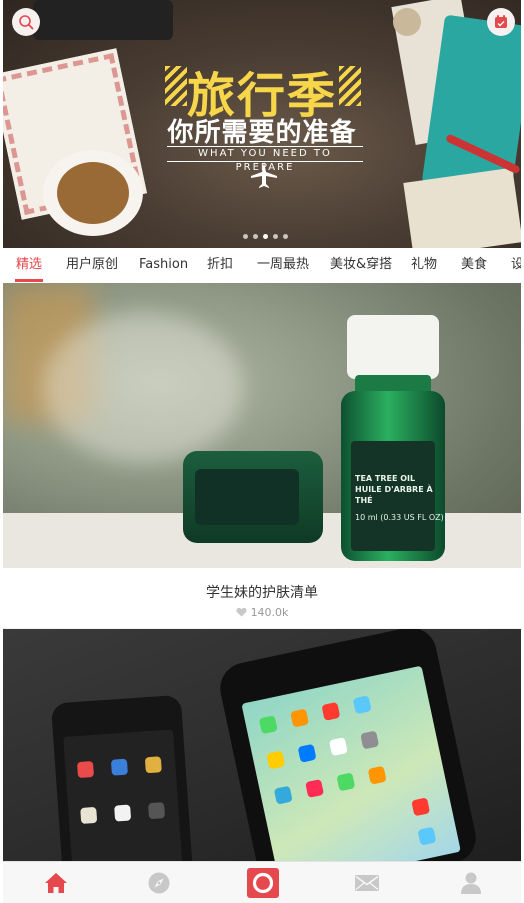 The width and height of the screenshot is (524, 903). What do you see at coordinates (283, 265) in the screenshot?
I see `tab-item: 一周最热` at bounding box center [283, 265].